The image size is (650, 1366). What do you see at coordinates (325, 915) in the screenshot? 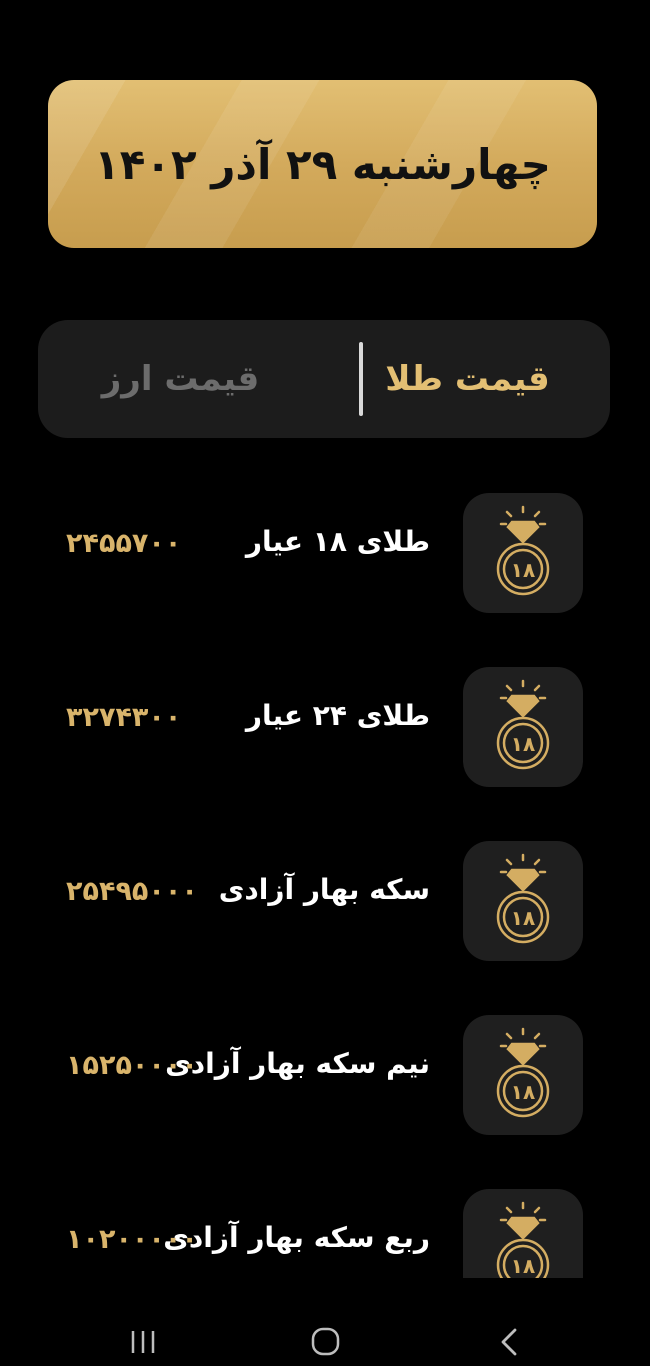
I see `list-item: ۱۸ سکه بهار آزادی ۲۵۴۹۵۰۰۰` at bounding box center [325, 915].